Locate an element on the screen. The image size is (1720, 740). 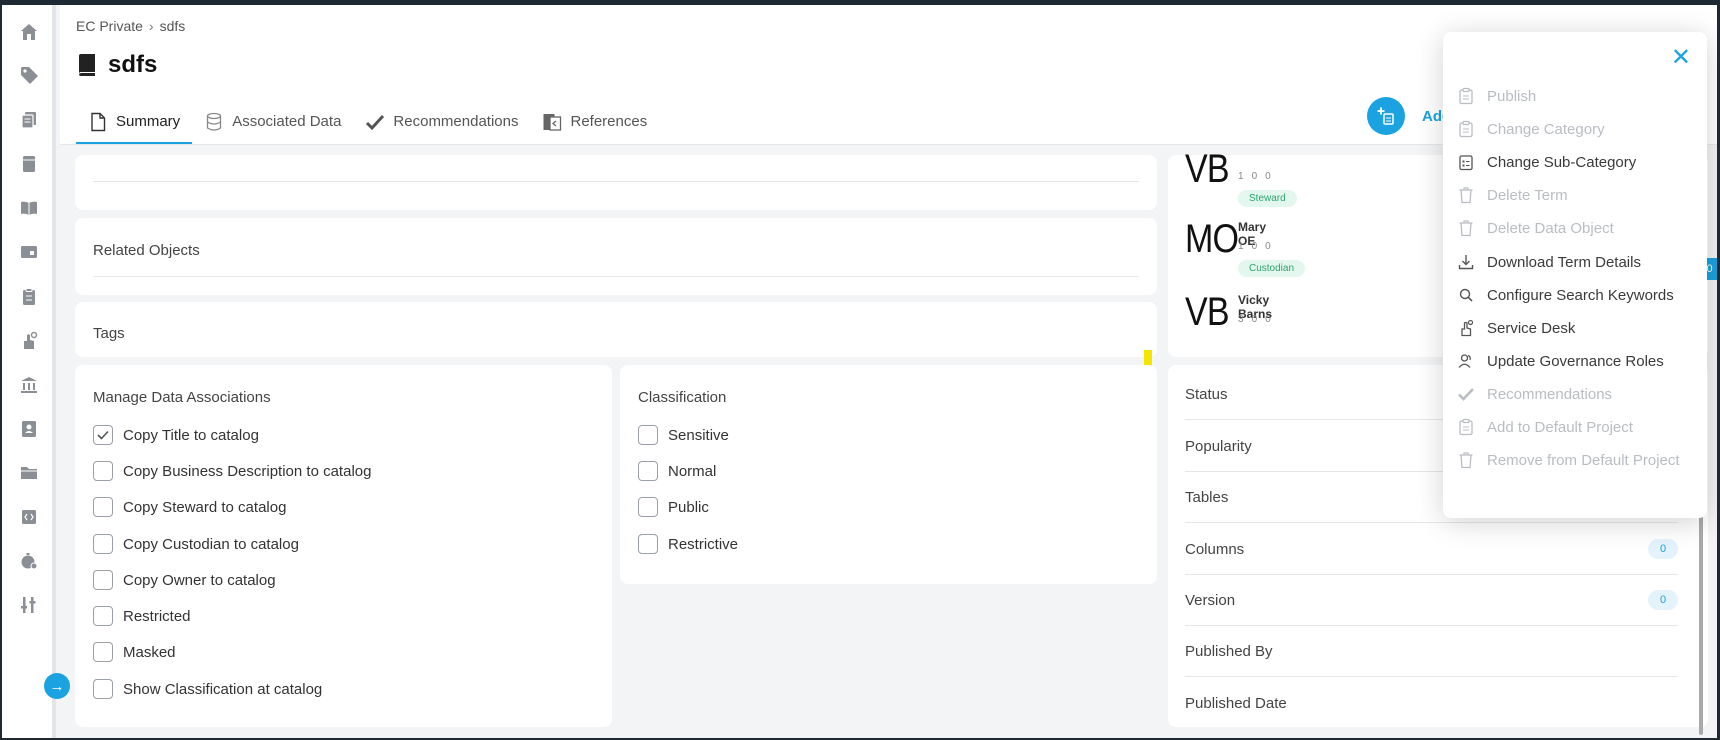
option-label: Copy Custodian to catalog is located at coordinates (211, 544).